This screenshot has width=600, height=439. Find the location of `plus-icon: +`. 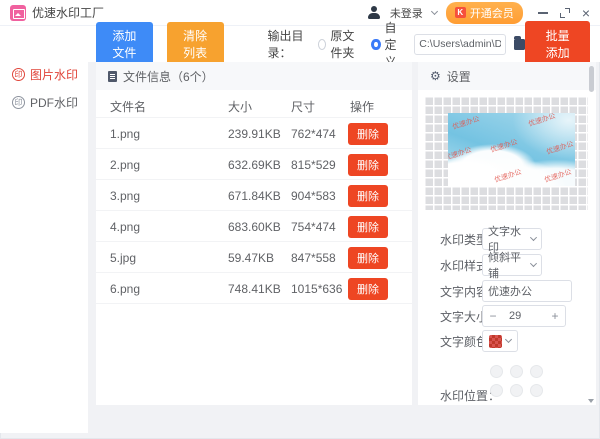

plus-icon: + is located at coordinates (555, 316).